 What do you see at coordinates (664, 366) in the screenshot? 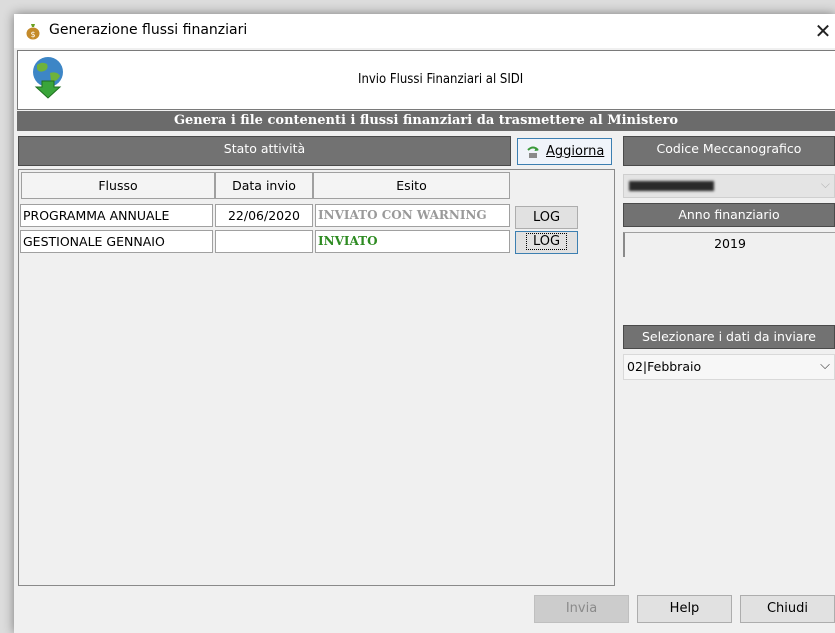
I see `mese-select-value: 02|Febbraio` at bounding box center [664, 366].